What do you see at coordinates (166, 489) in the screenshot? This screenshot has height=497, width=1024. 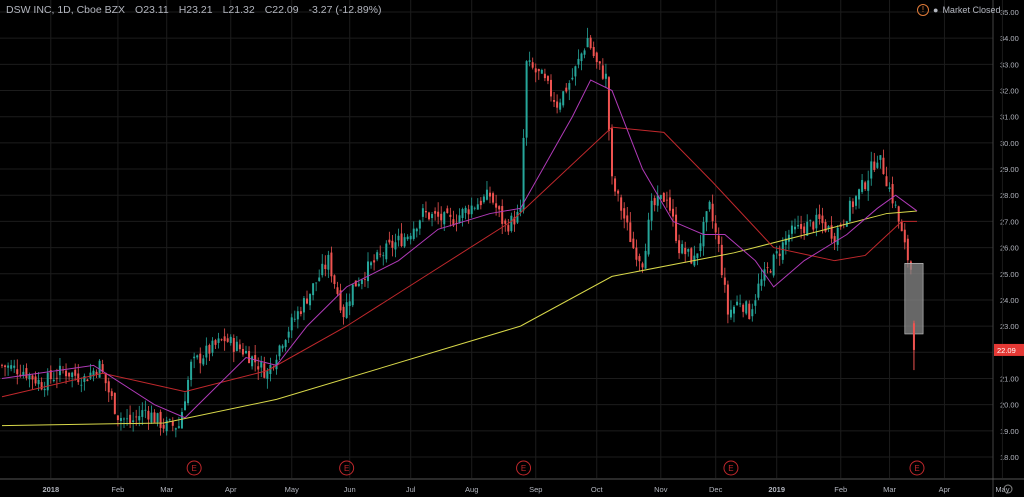 I see `x-tick-label: Mar` at bounding box center [166, 489].